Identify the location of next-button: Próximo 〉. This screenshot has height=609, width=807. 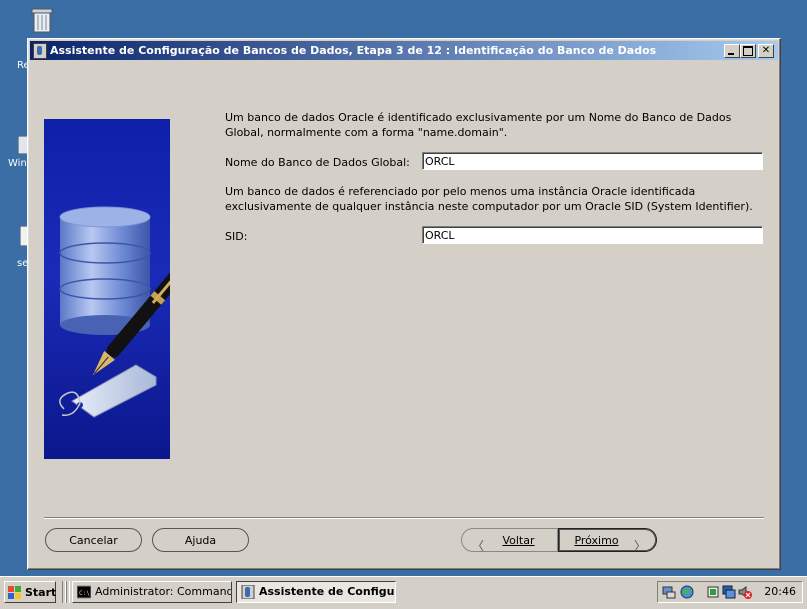
(607, 540).